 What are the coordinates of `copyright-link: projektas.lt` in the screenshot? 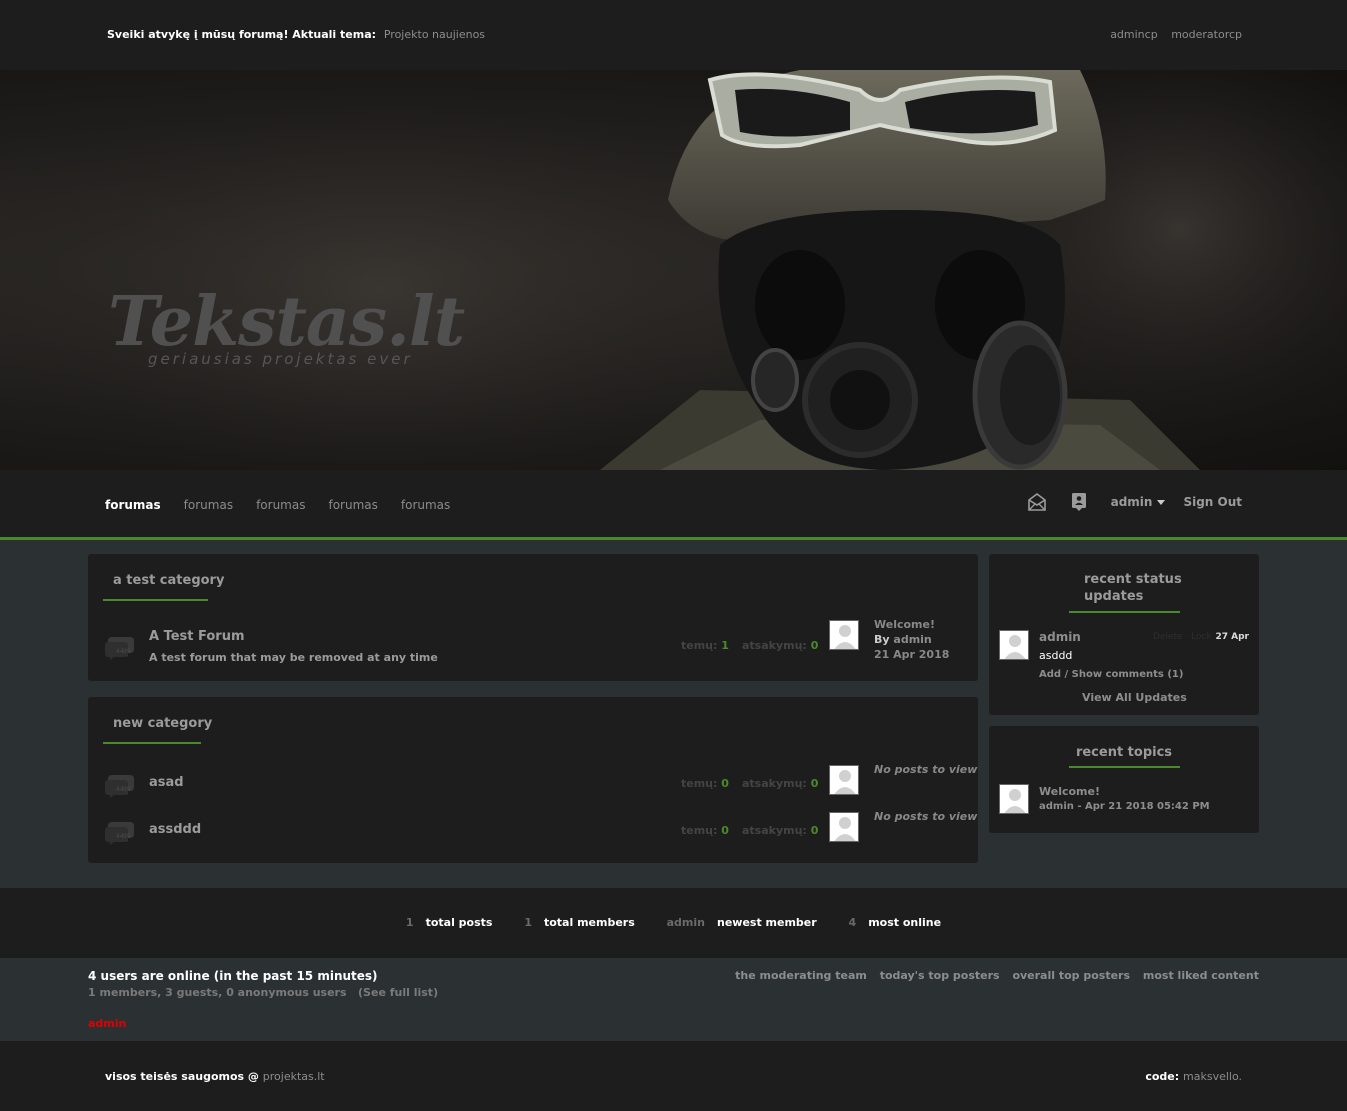 It's located at (294, 1076).